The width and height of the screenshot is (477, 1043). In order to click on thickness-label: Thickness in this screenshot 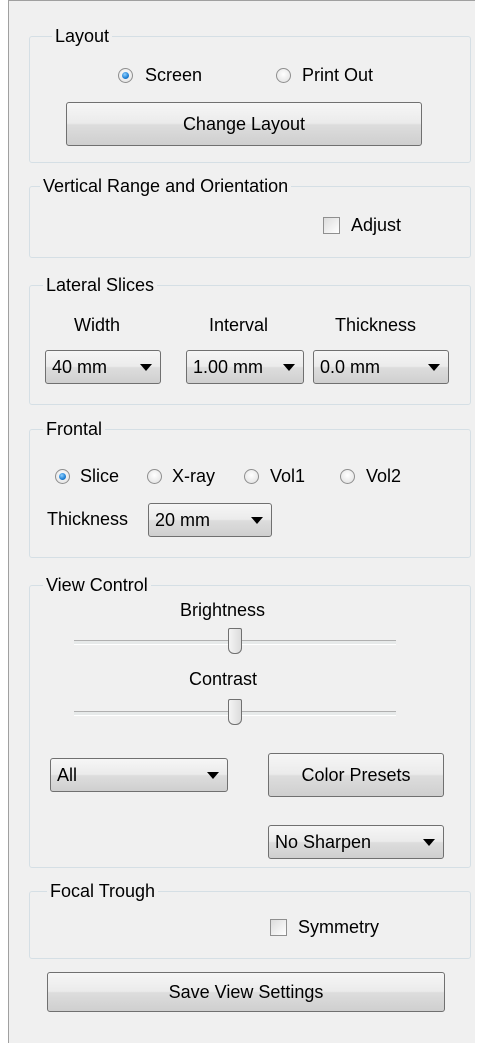, I will do `click(376, 325)`.